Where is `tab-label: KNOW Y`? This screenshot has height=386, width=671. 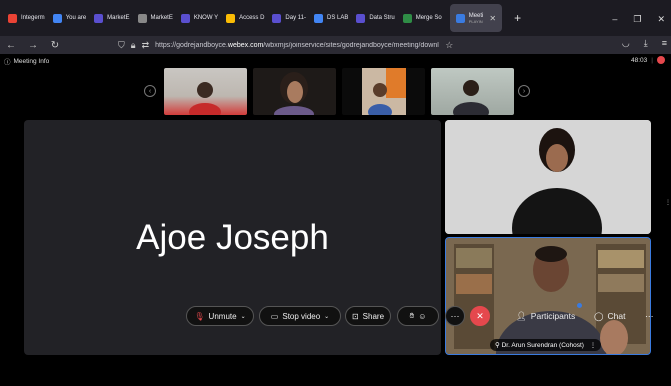 tab-label: KNOW Y is located at coordinates (206, 18).